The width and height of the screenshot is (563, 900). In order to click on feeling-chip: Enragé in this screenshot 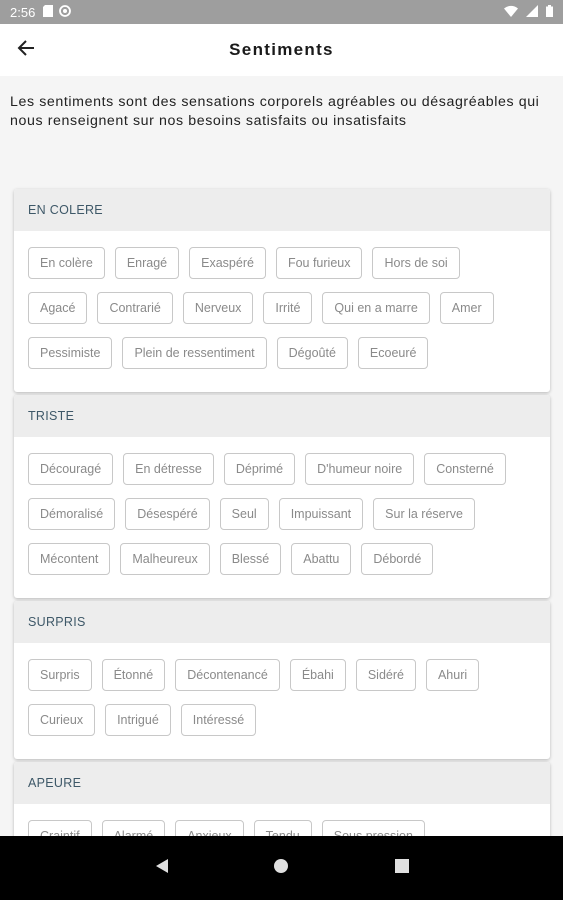, I will do `click(147, 263)`.